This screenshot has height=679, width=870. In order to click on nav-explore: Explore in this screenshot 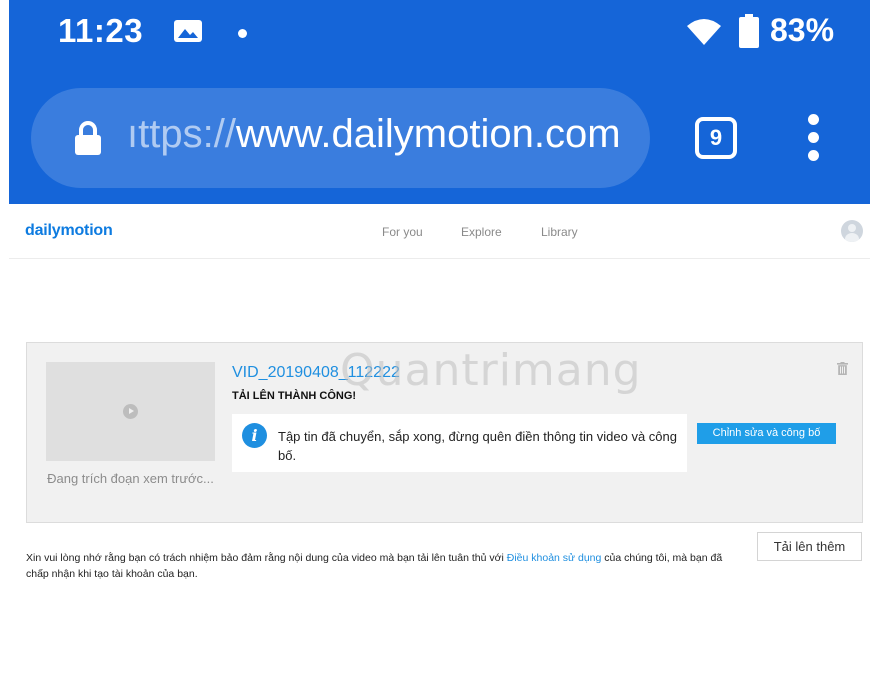, I will do `click(481, 232)`.